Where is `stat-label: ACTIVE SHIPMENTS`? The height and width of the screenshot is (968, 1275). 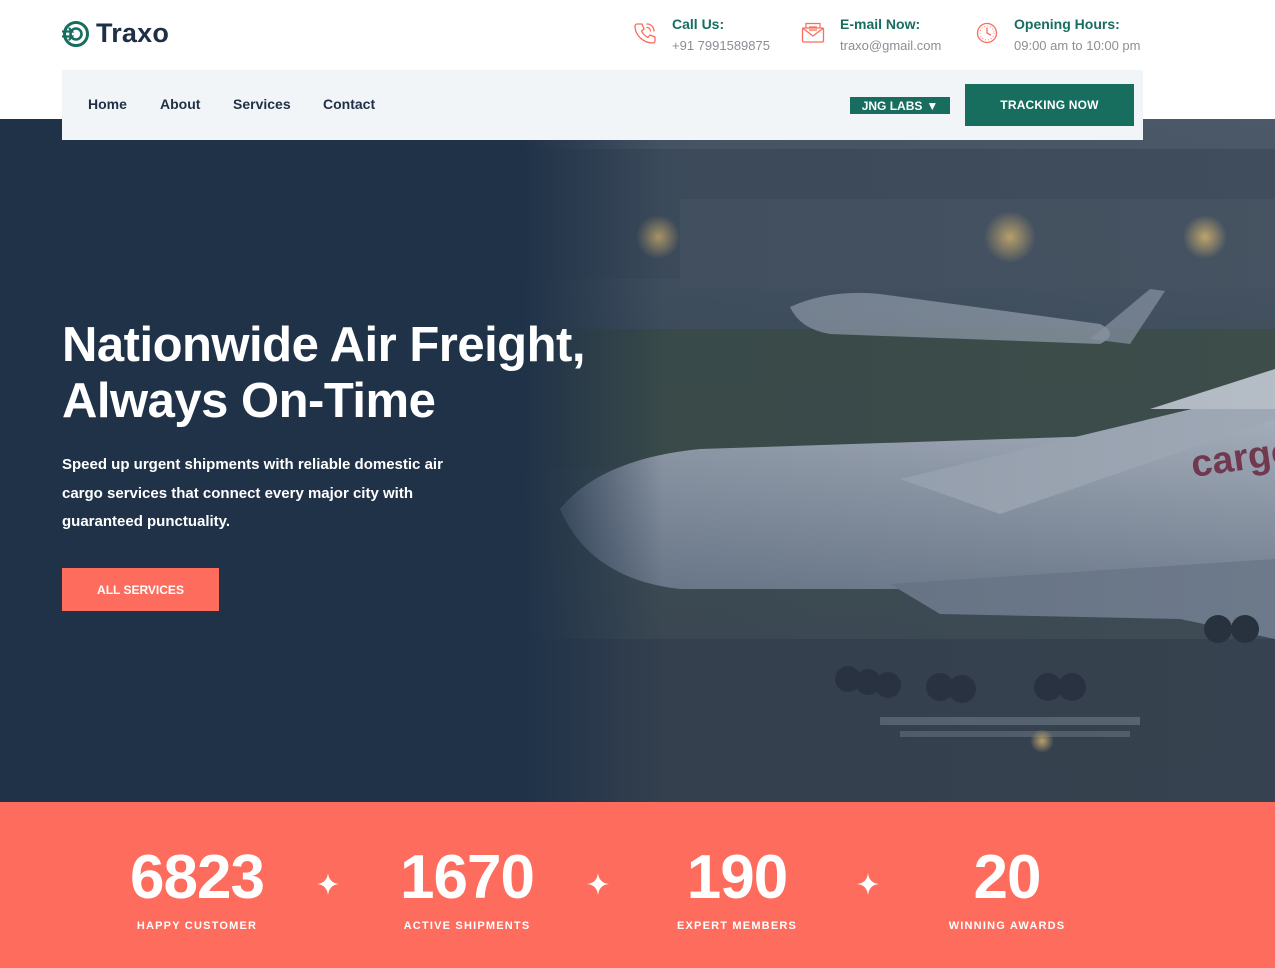
stat-label: ACTIVE SHIPMENTS is located at coordinates (467, 926).